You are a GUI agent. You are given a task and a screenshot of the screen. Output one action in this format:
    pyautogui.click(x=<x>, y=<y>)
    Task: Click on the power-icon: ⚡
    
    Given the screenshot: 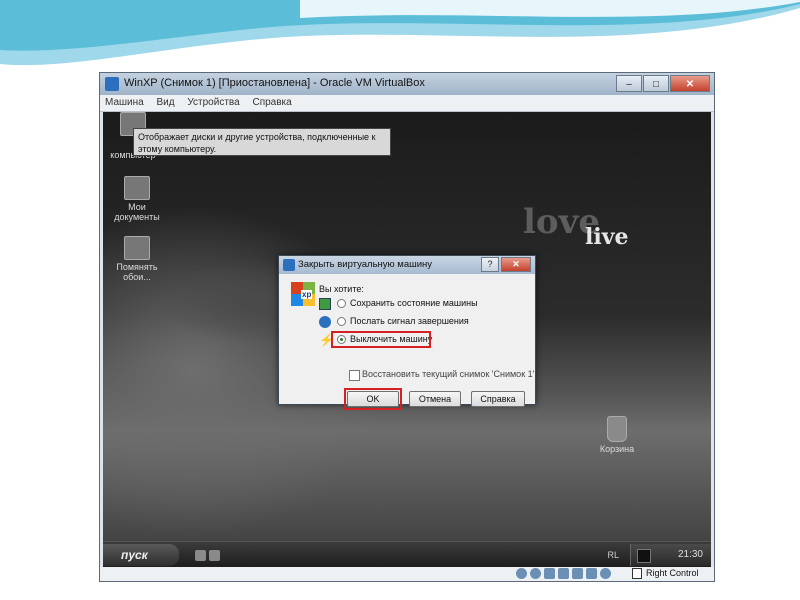 What is the action you would take?
    pyautogui.click(x=326, y=340)
    